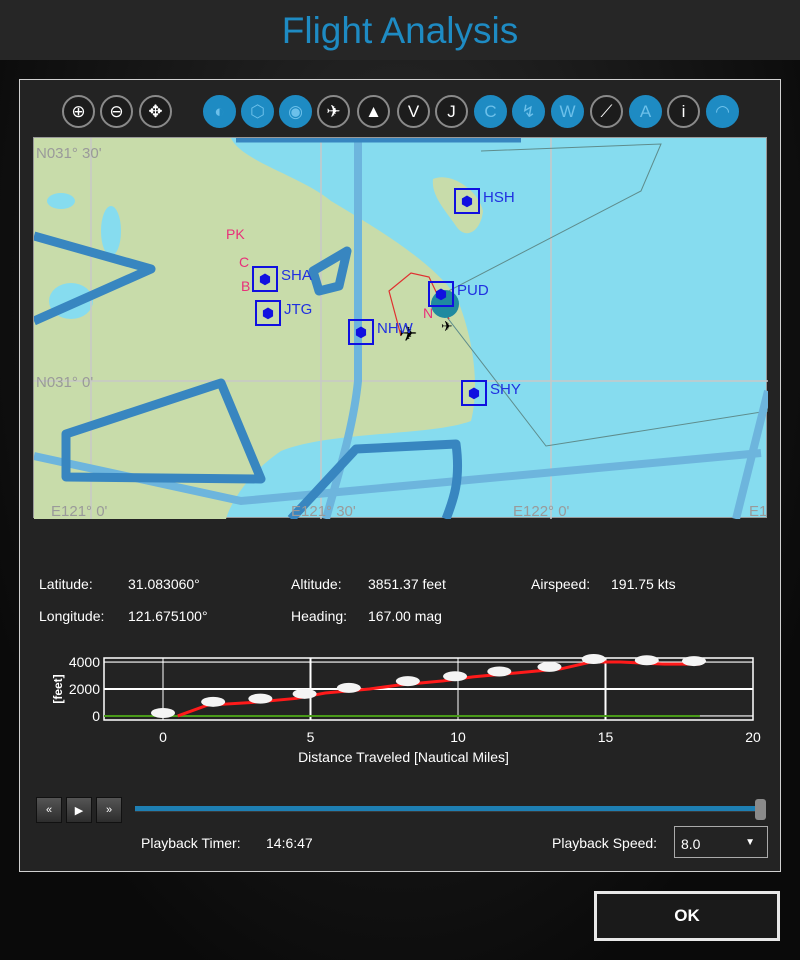 Image resolution: width=800 pixels, height=960 pixels. I want to click on fast-forward-button: », so click(109, 810).